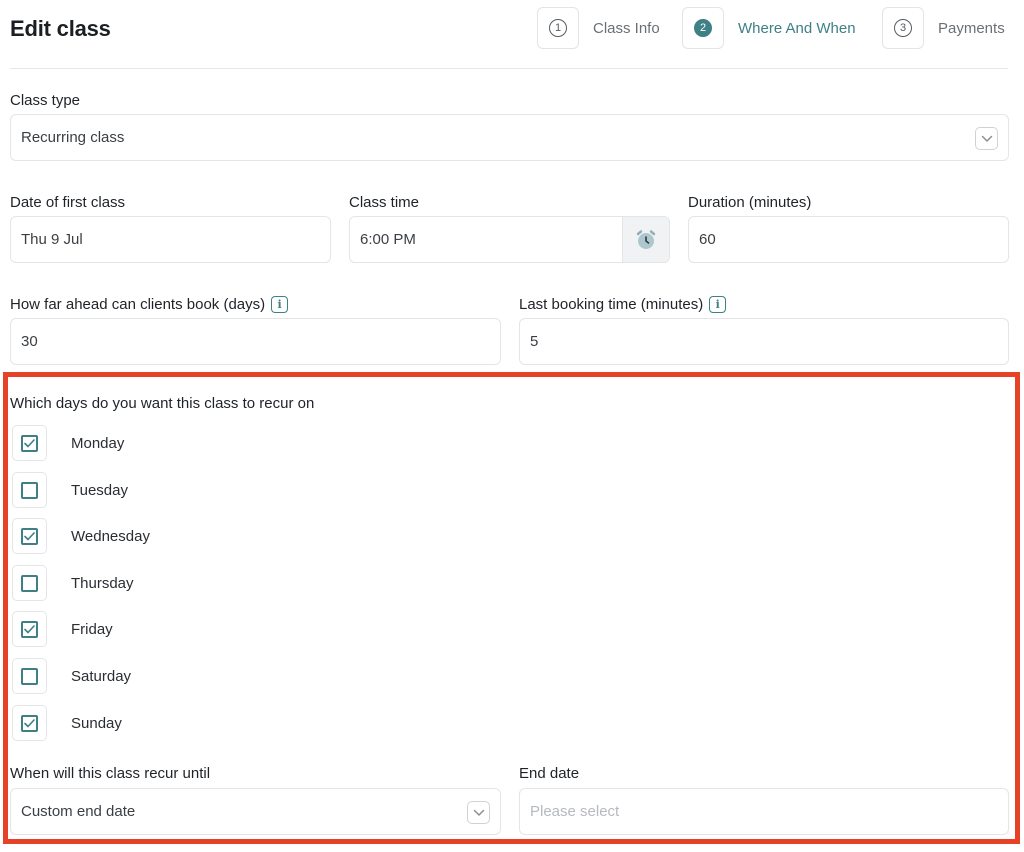 The height and width of the screenshot is (852, 1024). I want to click on day-row-friday: Friday, so click(62, 629).